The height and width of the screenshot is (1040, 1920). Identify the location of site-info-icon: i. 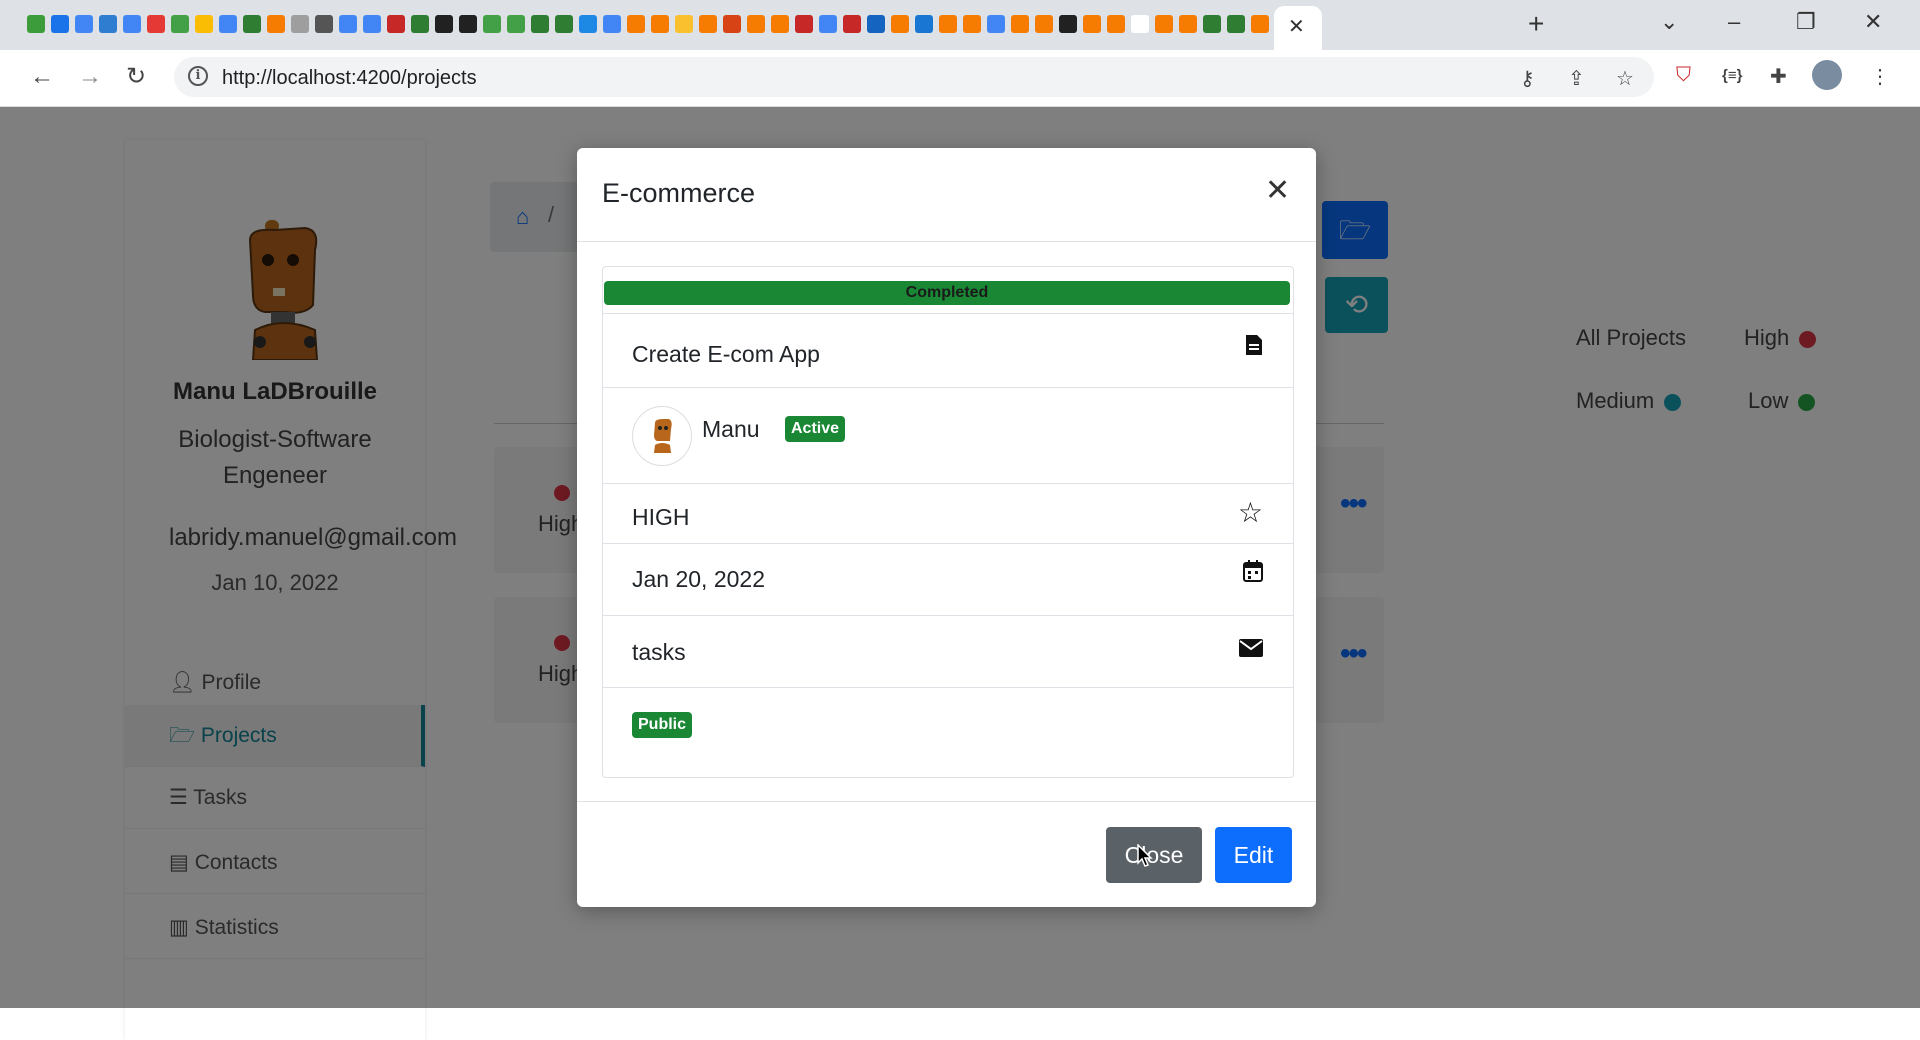
(198, 76).